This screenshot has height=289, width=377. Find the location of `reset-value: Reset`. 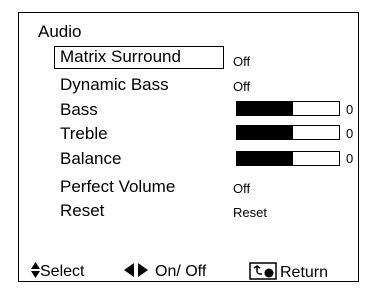

reset-value: Reset is located at coordinates (250, 212).